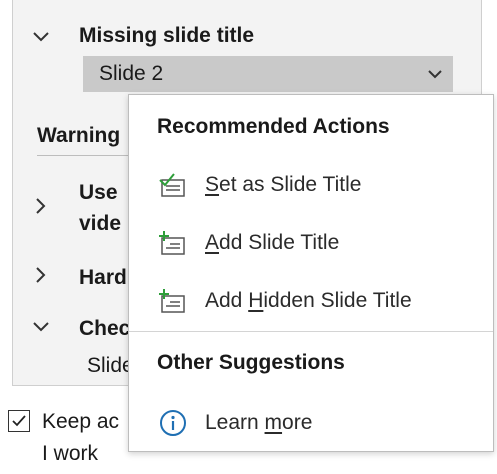 This screenshot has width=497, height=474. Describe the element at coordinates (311, 331) in the screenshot. I see `menu-divider` at that location.